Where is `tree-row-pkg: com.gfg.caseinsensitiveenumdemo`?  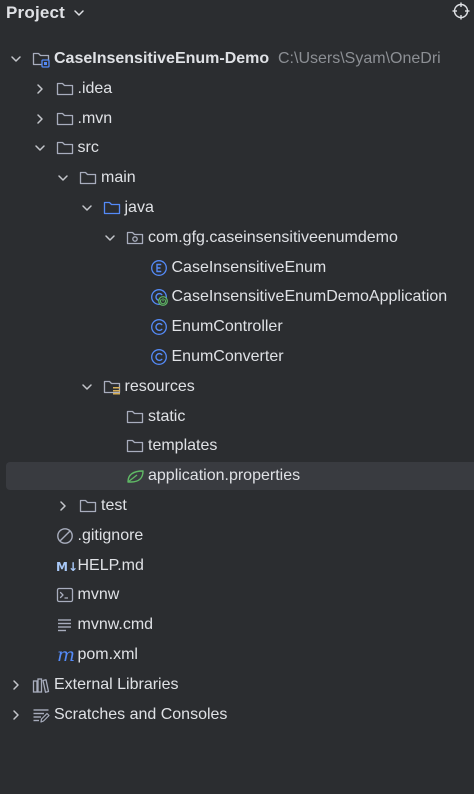
tree-row-pkg: com.gfg.caseinsensitiveenumdemo is located at coordinates (237, 238).